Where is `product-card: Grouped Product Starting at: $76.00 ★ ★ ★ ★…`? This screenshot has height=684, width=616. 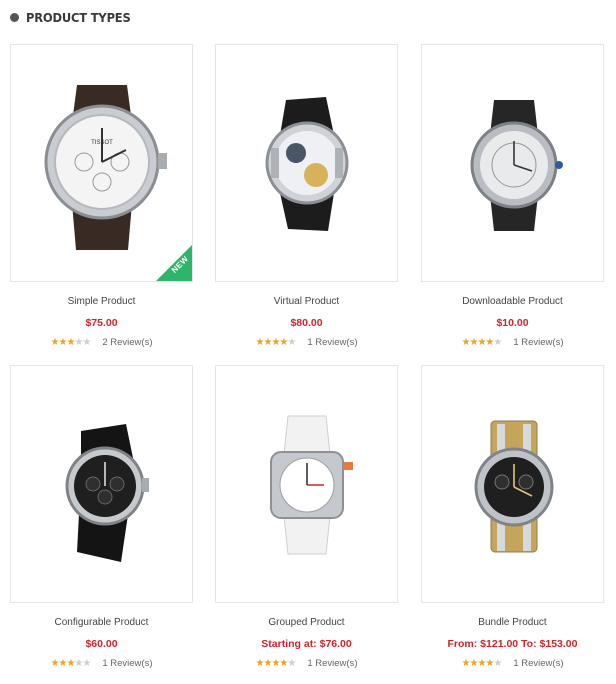
product-card: Grouped Product Starting at: $76.00 ★ ★ ★ ★… is located at coordinates (306, 517).